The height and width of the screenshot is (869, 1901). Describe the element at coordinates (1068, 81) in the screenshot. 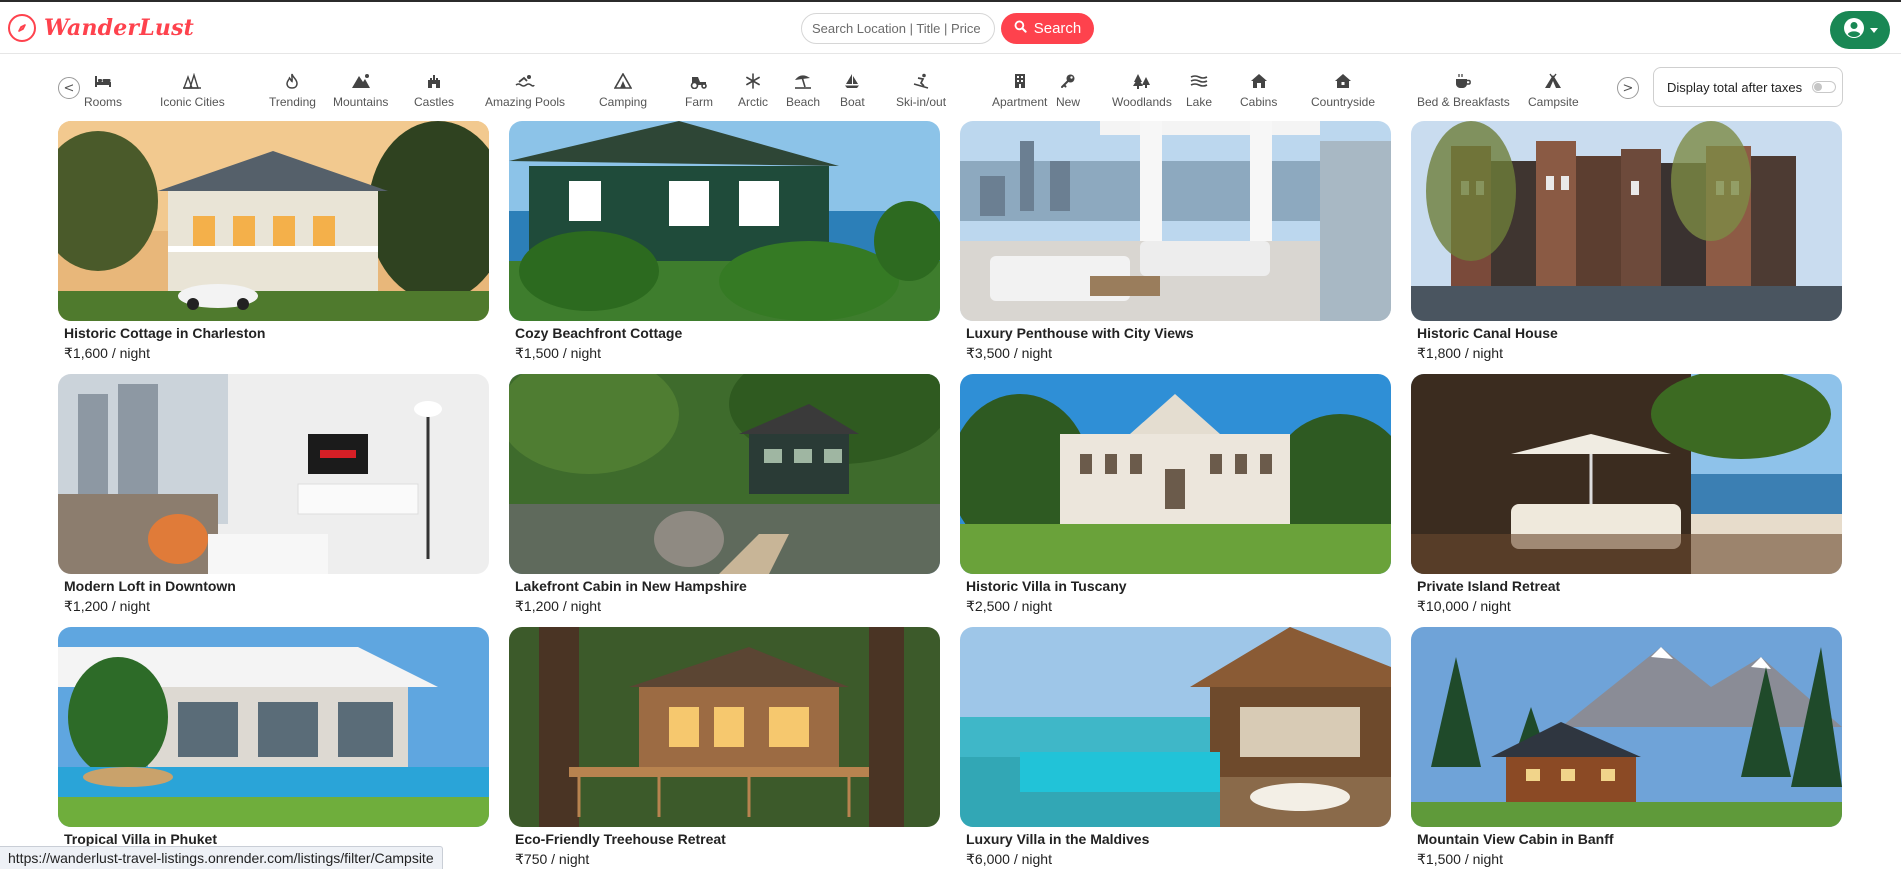

I see `key-icon` at that location.